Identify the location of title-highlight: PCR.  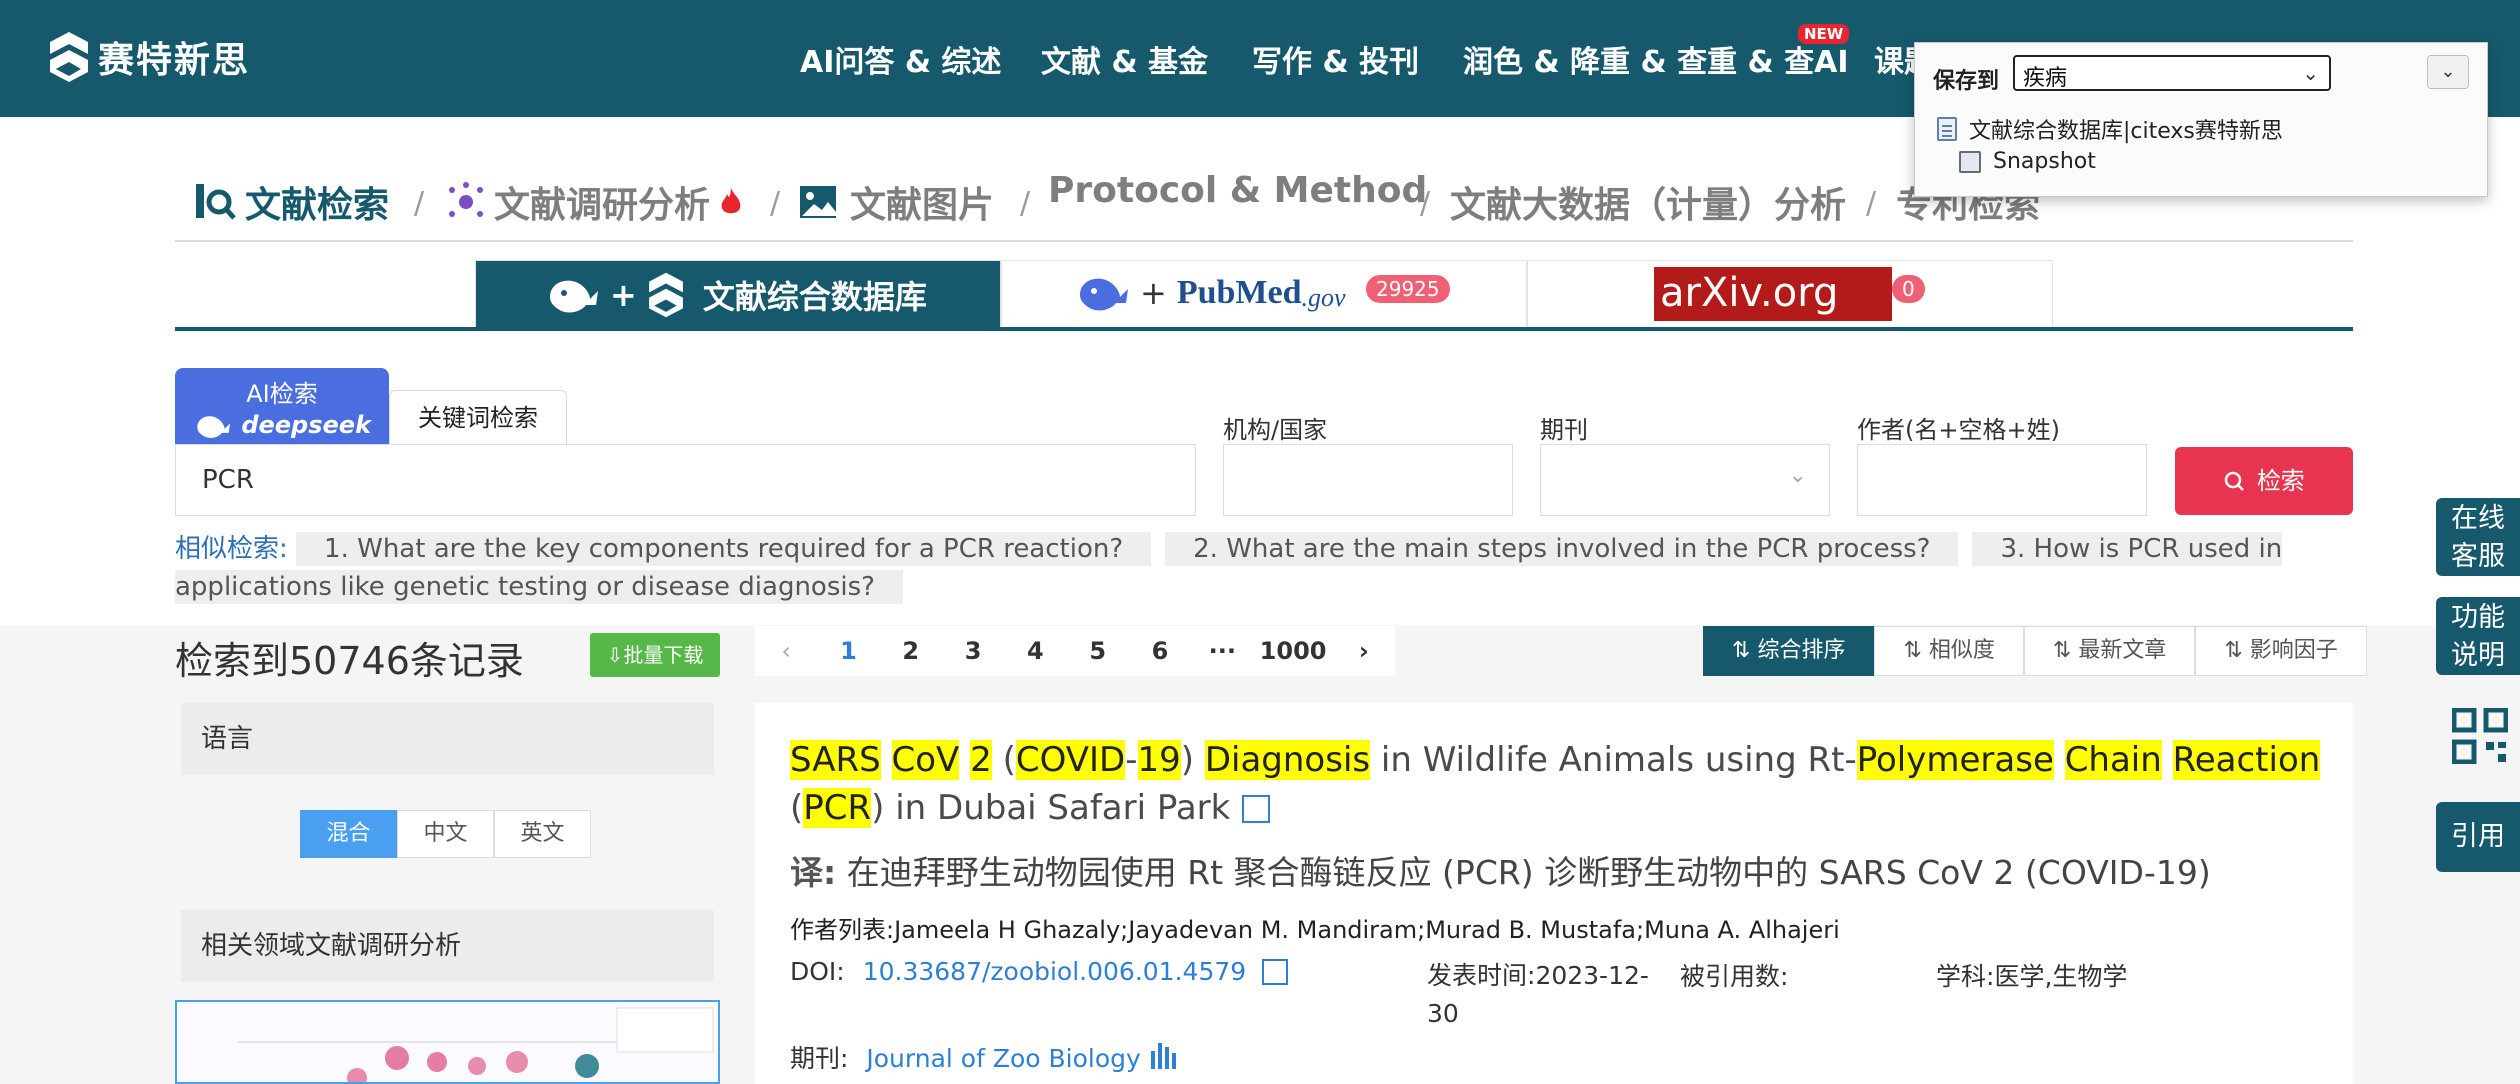
(837, 808).